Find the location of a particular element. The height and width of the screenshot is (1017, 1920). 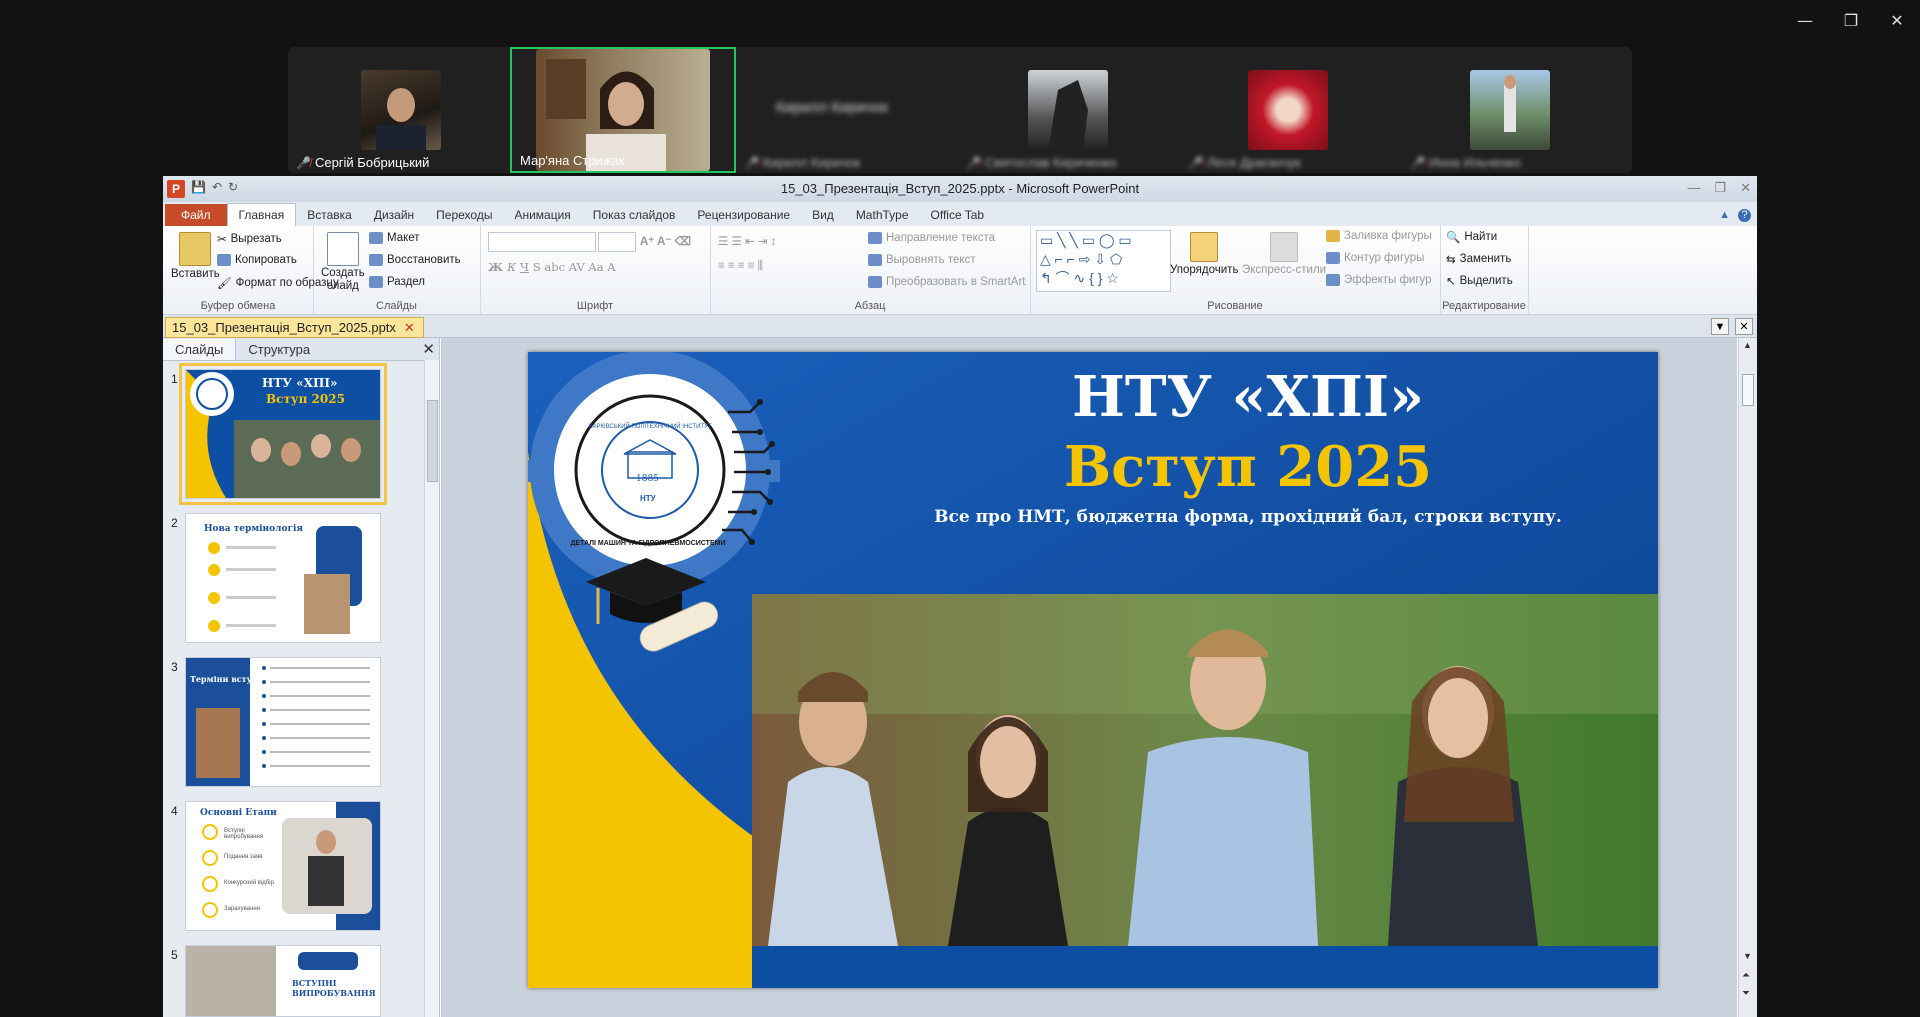

font-family-select is located at coordinates (542, 242).